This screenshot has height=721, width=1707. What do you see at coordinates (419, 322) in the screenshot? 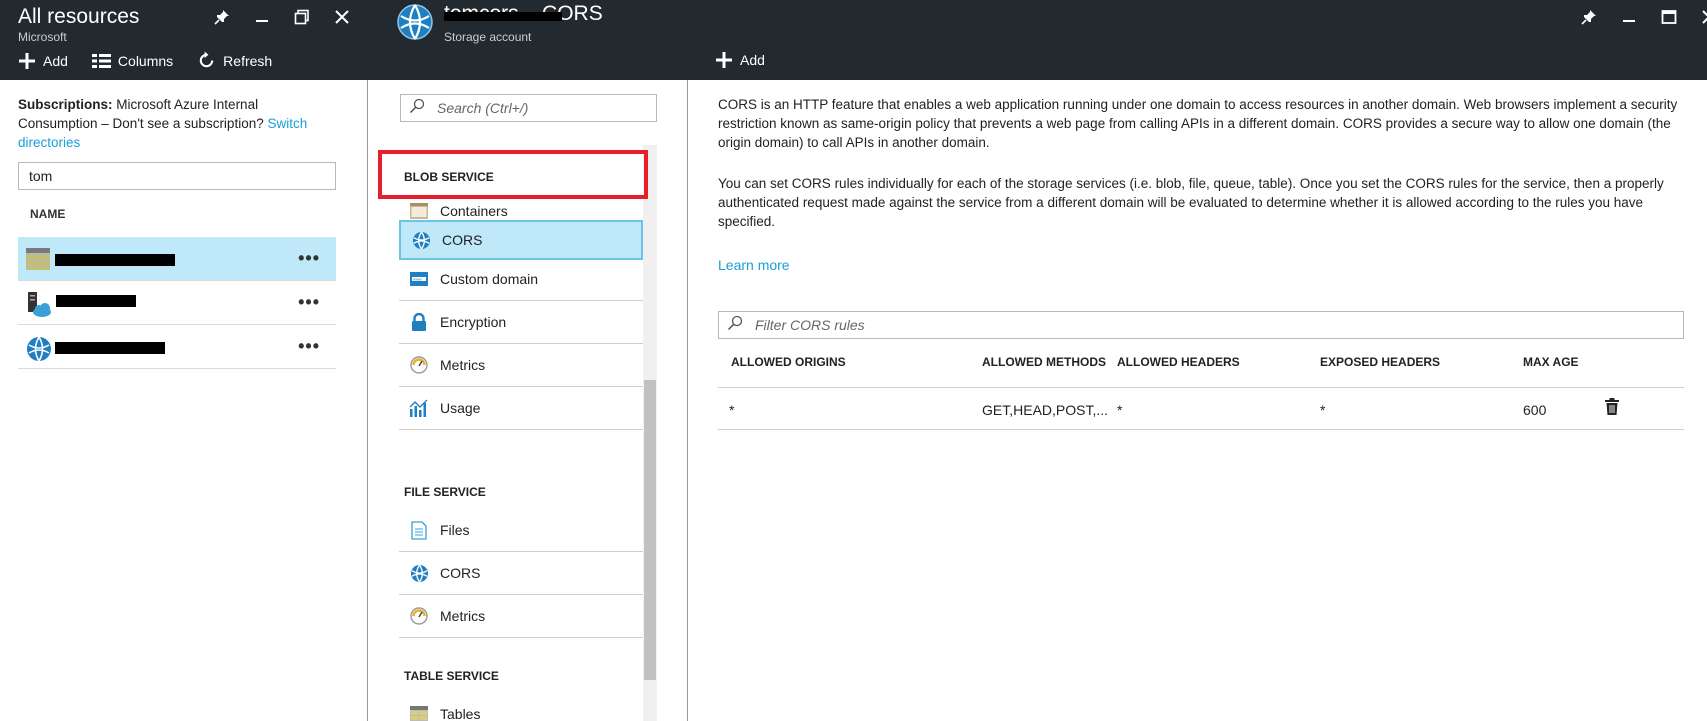
I see `lock-icon` at bounding box center [419, 322].